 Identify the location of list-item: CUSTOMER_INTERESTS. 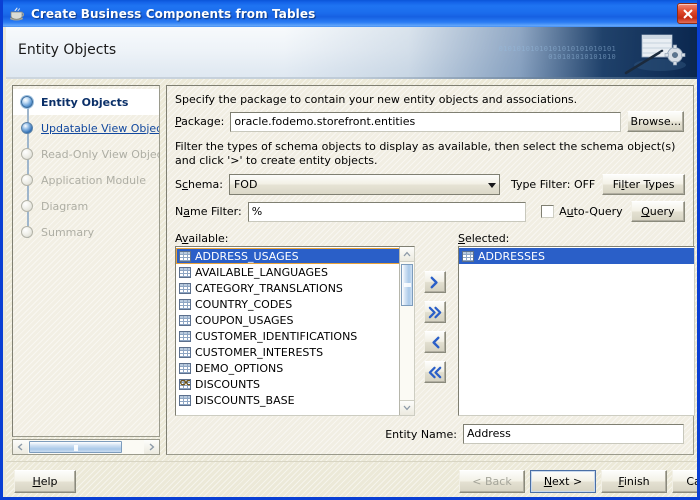
(288, 352).